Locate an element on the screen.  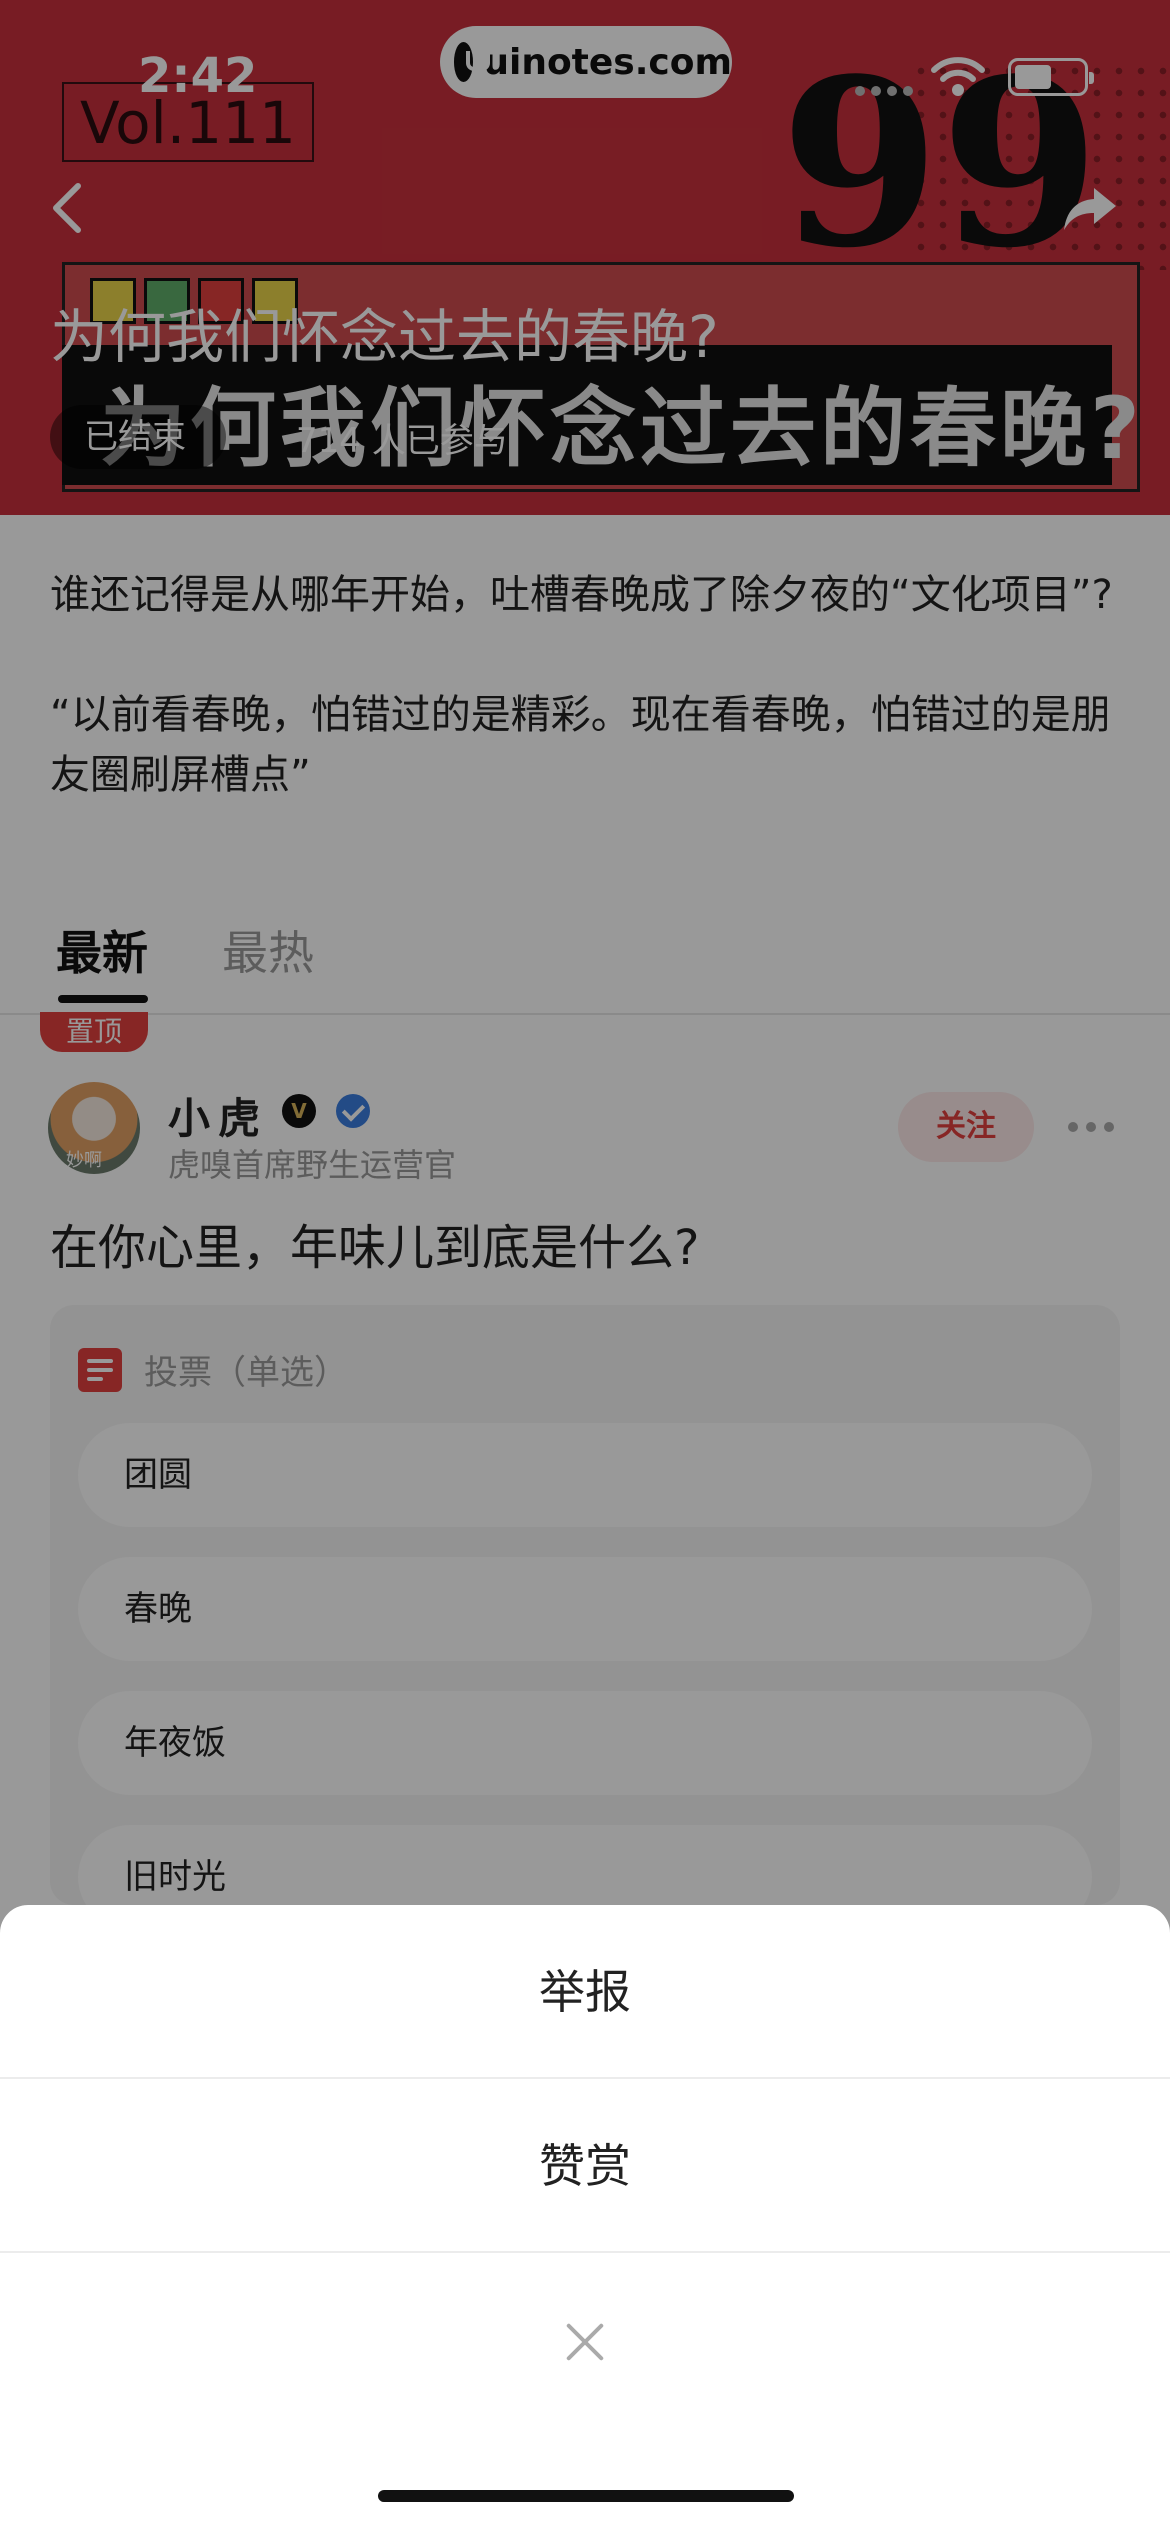
tip-button: 赞赏 is located at coordinates (585, 2166).